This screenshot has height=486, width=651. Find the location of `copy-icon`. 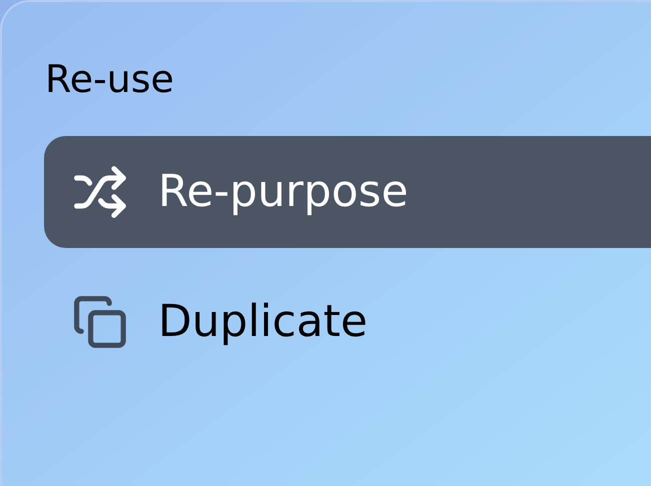

copy-icon is located at coordinates (100, 322).